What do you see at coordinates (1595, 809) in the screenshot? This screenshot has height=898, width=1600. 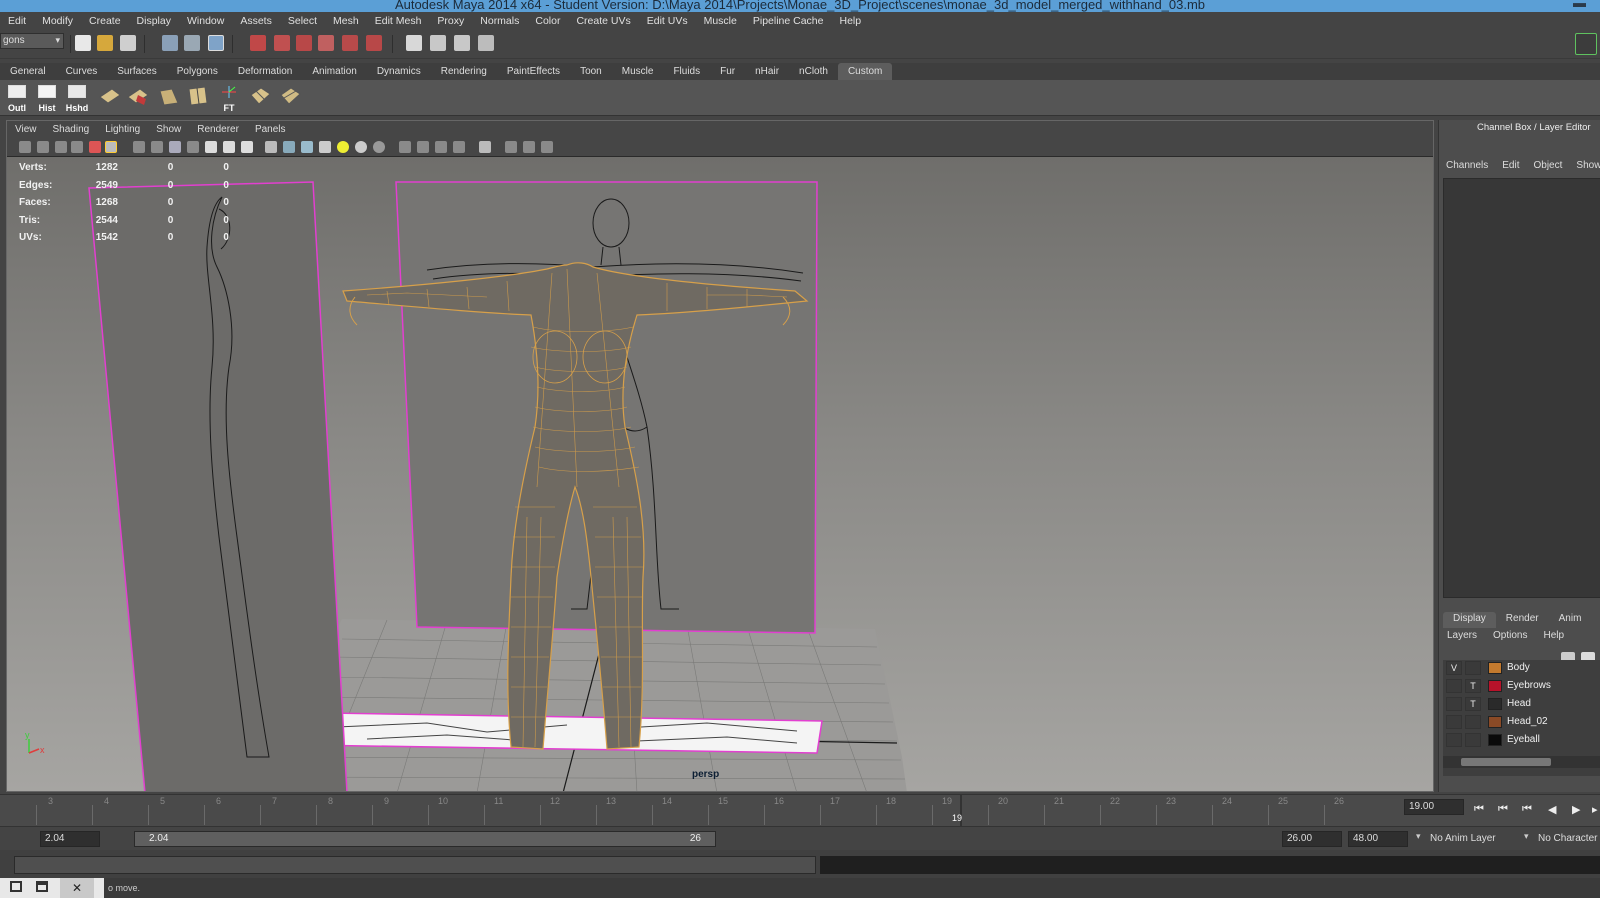 I see `step-forward-icon: ▸` at bounding box center [1595, 809].